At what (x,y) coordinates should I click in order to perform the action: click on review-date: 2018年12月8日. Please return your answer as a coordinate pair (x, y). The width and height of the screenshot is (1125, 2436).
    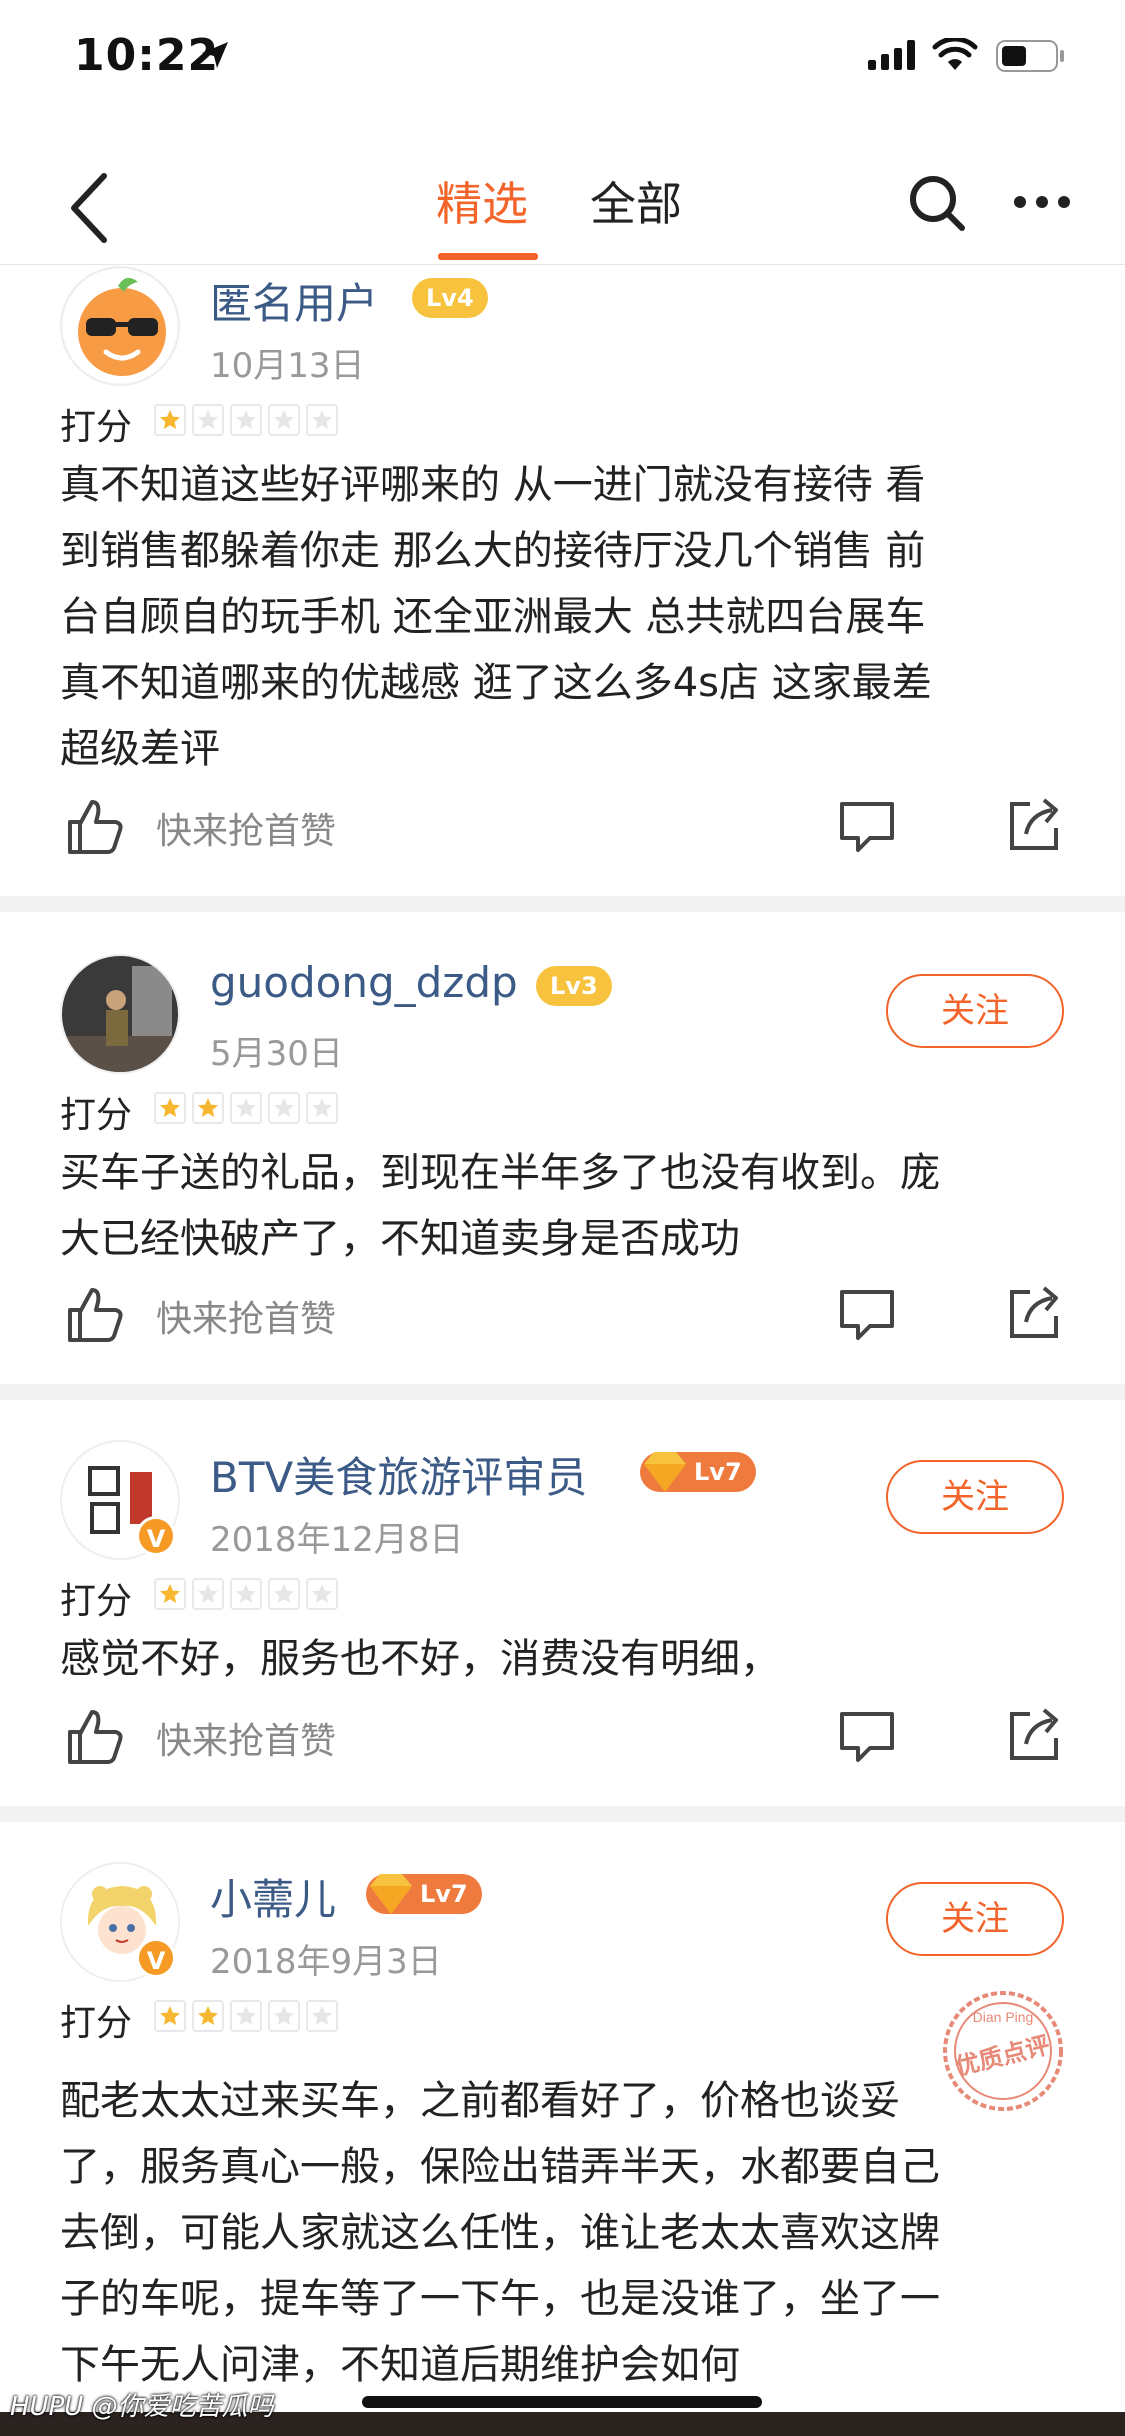
    Looking at the image, I should click on (337, 1540).